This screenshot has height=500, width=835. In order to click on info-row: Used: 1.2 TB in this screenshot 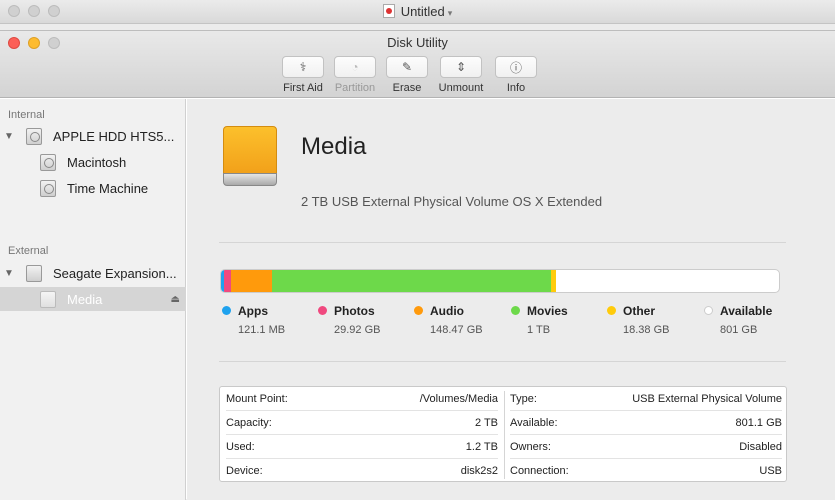, I will do `click(362, 447)`.